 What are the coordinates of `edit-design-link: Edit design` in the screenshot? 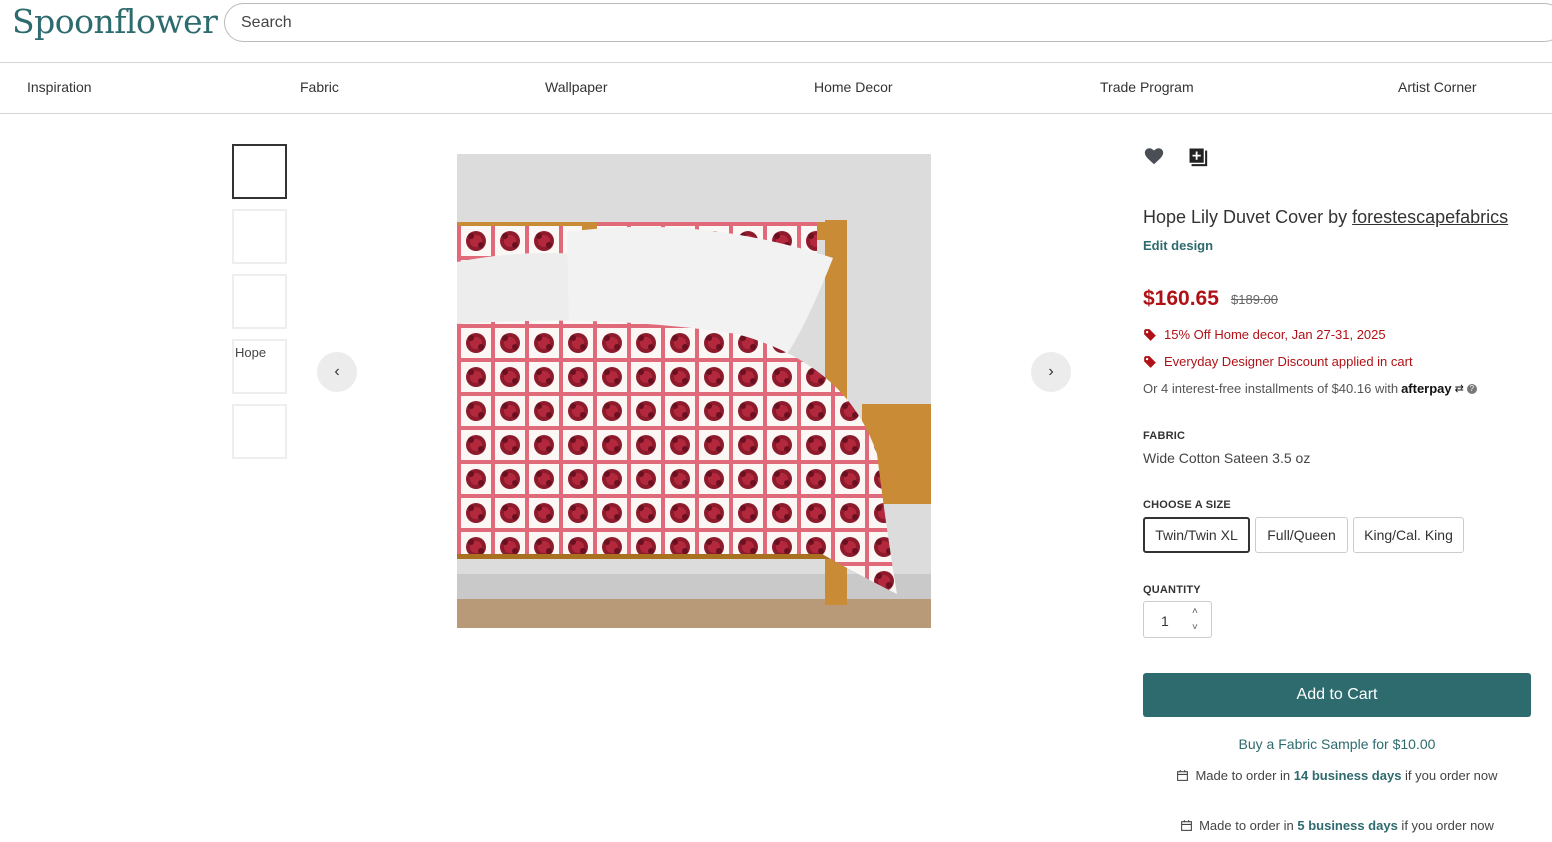 It's located at (1178, 245).